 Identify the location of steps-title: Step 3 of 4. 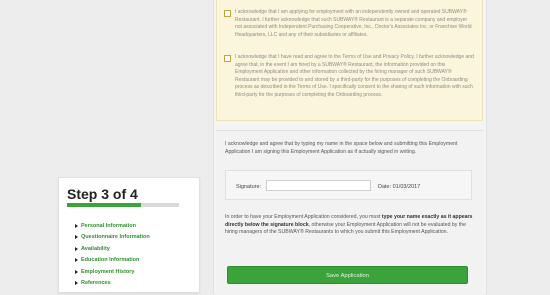
(102, 194).